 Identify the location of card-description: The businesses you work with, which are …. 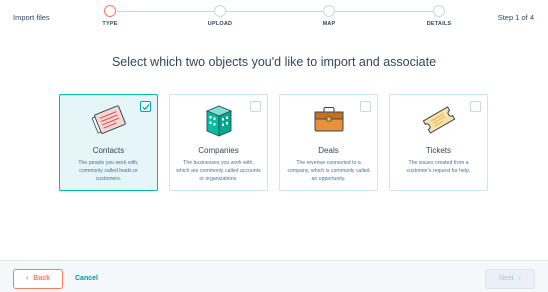
(218, 171).